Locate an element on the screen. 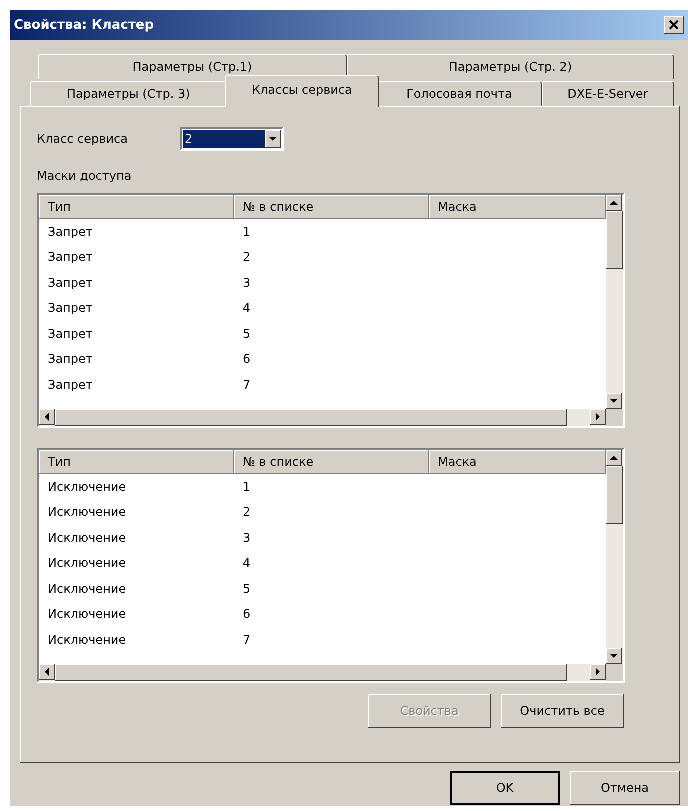  field-label: Класс сервиса is located at coordinates (82, 139).